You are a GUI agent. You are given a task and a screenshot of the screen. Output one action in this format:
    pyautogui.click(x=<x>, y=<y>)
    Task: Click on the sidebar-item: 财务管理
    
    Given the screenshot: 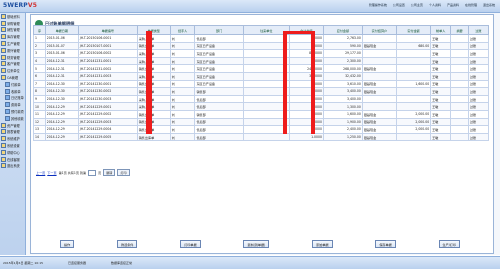 What is the action you would take?
    pyautogui.click(x=12, y=57)
    